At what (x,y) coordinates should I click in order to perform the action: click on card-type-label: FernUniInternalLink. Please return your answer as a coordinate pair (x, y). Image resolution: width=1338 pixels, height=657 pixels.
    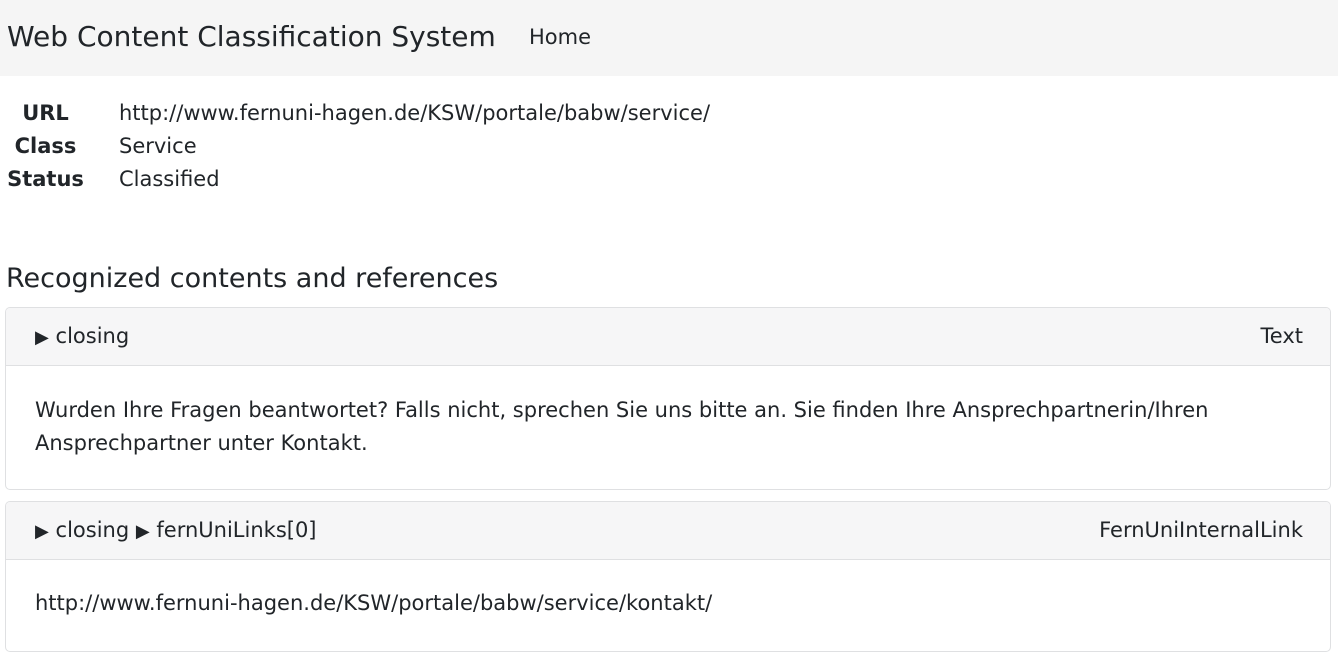
    Looking at the image, I should click on (1201, 530).